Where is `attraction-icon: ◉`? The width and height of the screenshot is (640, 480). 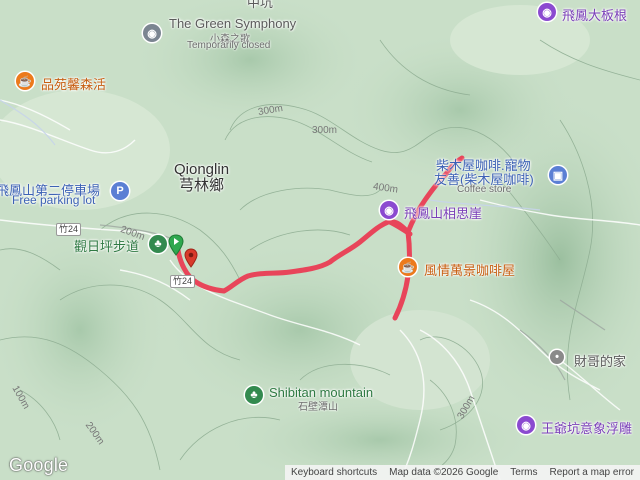
attraction-icon: ◉ is located at coordinates (152, 33).